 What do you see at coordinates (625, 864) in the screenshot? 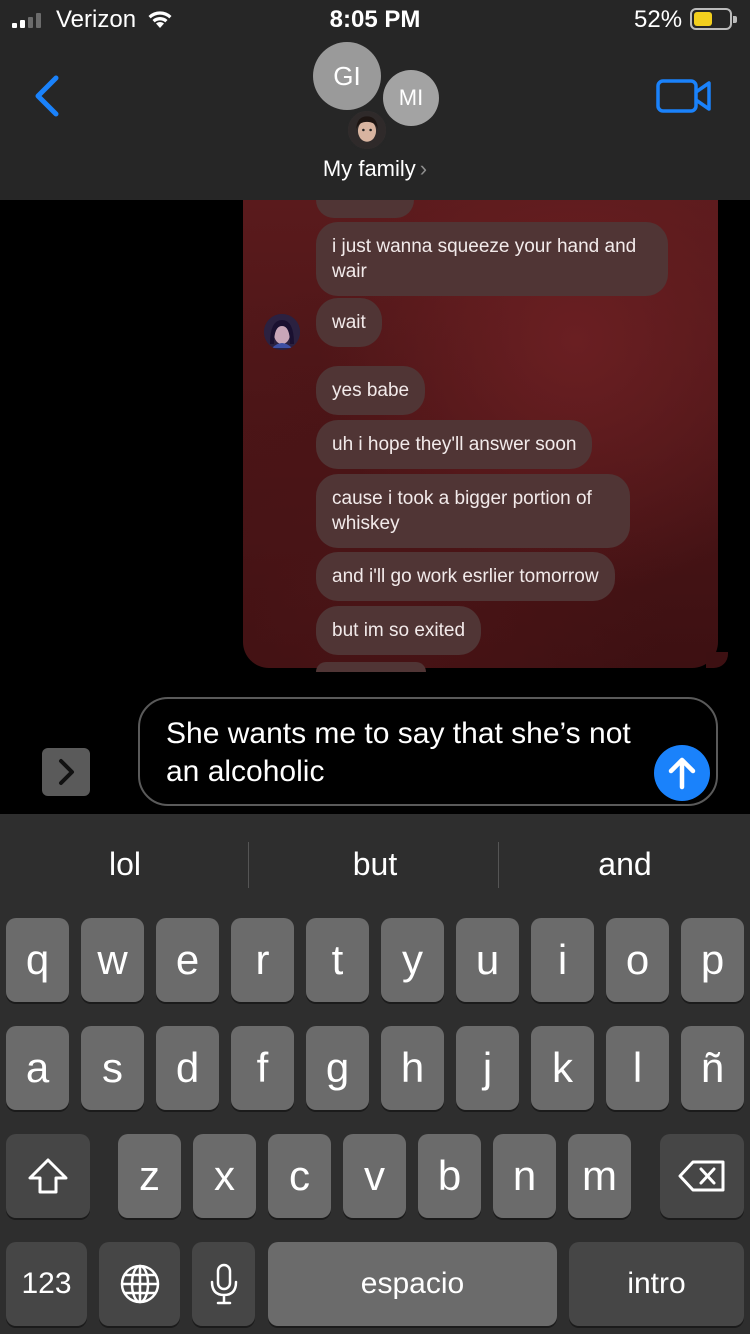
I see `suggestion-and: and` at bounding box center [625, 864].